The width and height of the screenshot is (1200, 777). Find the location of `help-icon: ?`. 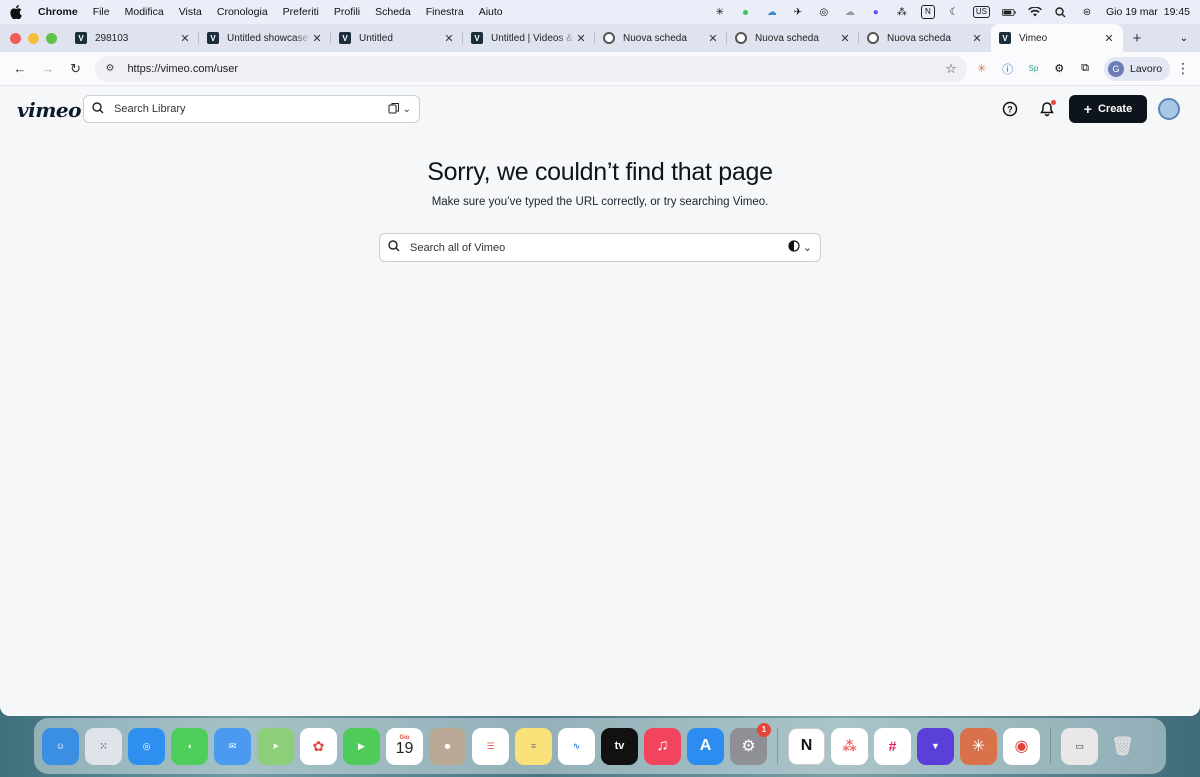

help-icon: ? is located at coordinates (1010, 109).